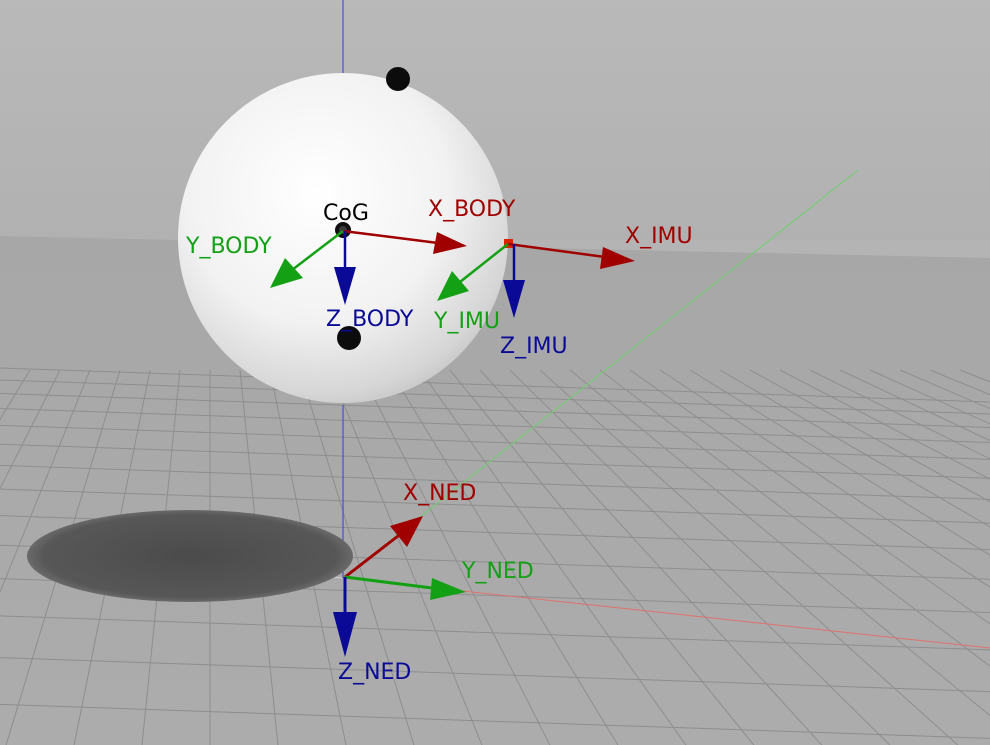  Describe the element at coordinates (228, 246) in the screenshot. I see `y-body-label: Y_BODY` at that location.